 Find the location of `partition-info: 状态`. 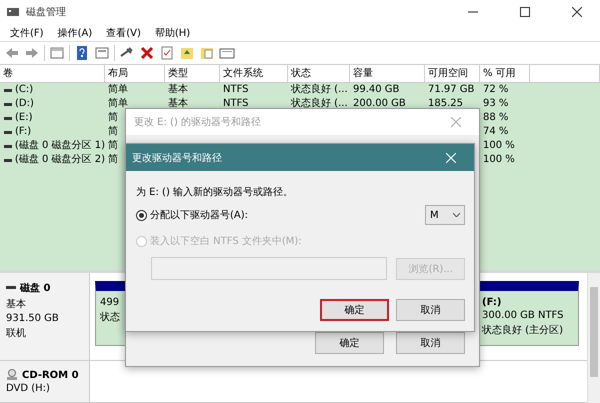

partition-info: 状态 is located at coordinates (110, 317).